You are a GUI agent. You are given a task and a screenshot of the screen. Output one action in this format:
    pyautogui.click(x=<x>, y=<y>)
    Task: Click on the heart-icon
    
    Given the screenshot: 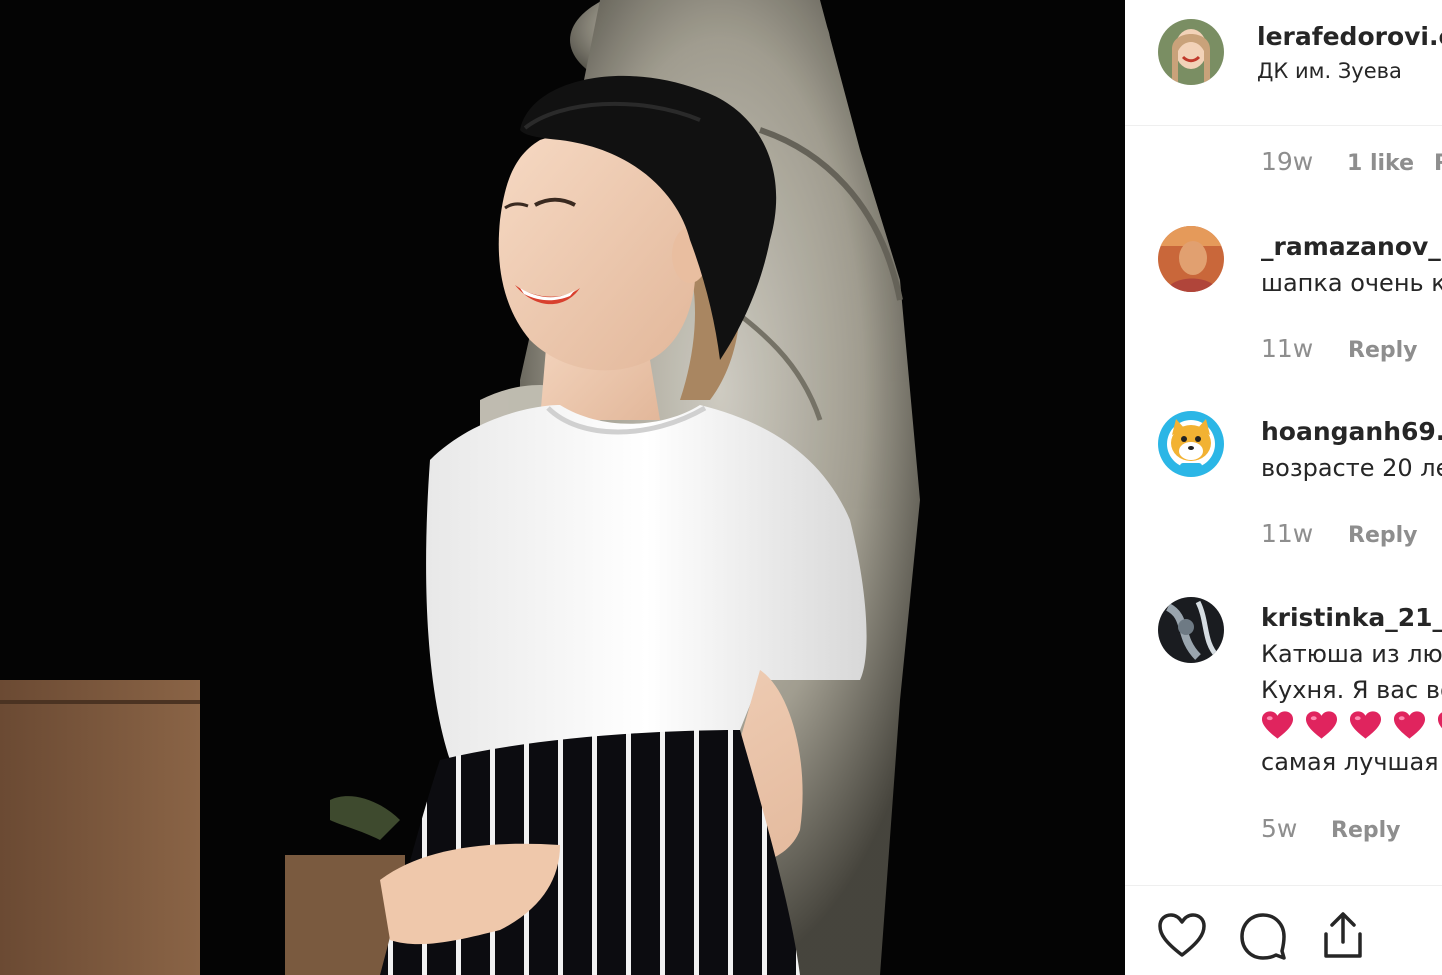 What is the action you would take?
    pyautogui.click(x=1182, y=937)
    